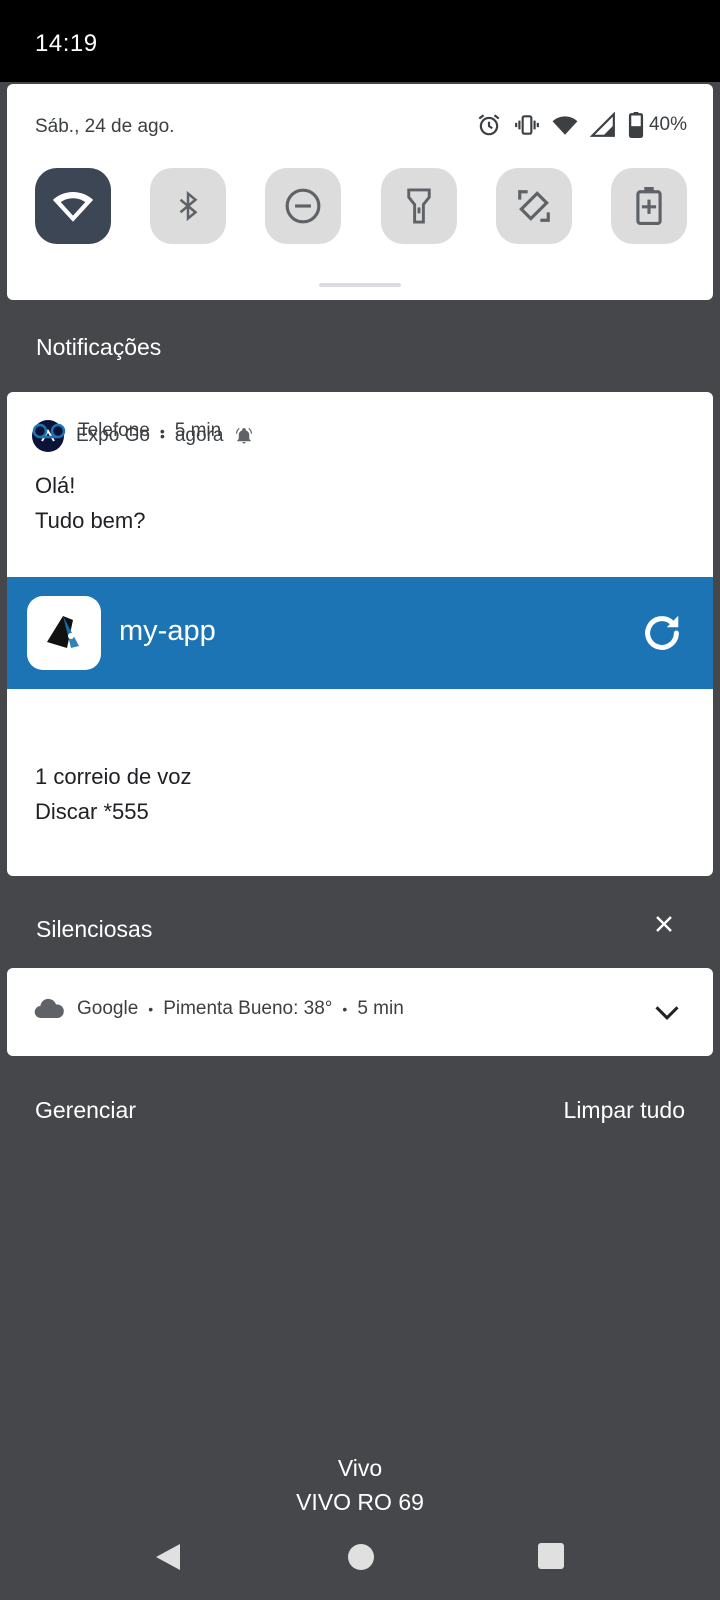 The width and height of the screenshot is (720, 1600). Describe the element at coordinates (360, 41) in the screenshot. I see `status-bar: 14:19` at that location.